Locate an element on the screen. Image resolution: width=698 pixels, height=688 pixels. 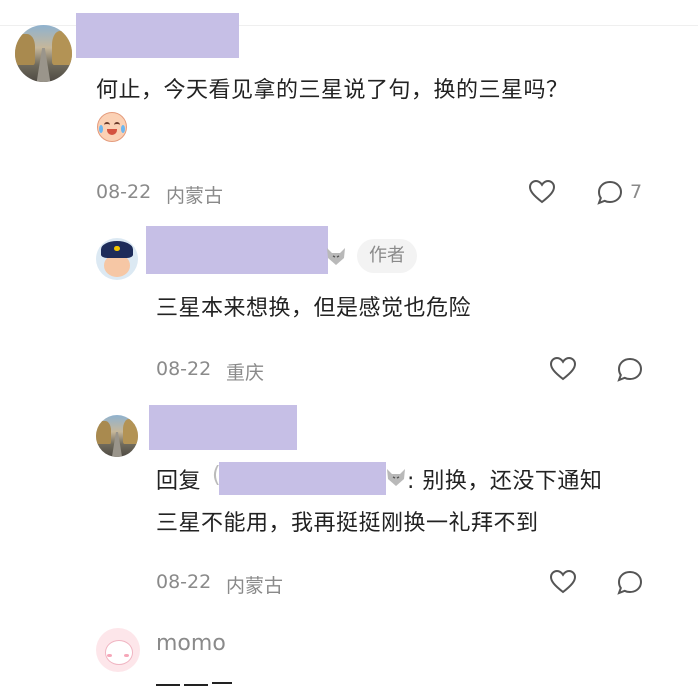
crying-laughing-emoji-icon is located at coordinates (112, 127).